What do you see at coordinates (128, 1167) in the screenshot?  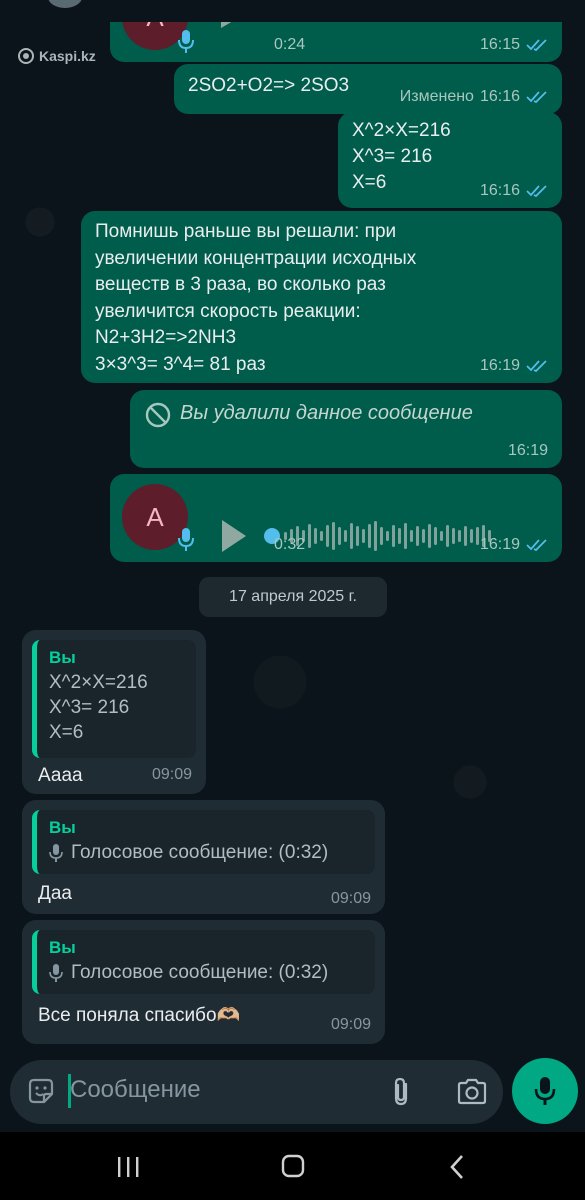 I see `recent-apps-icon` at bounding box center [128, 1167].